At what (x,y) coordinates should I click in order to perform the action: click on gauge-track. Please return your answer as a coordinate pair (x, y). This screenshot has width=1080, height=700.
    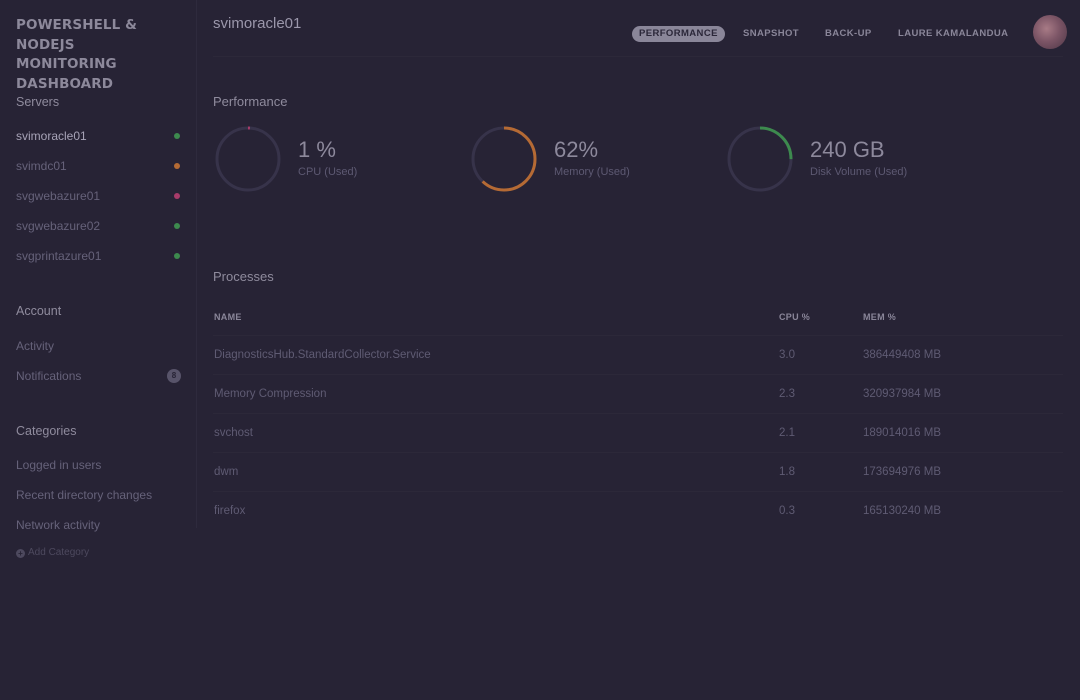
    Looking at the image, I should click on (248, 159).